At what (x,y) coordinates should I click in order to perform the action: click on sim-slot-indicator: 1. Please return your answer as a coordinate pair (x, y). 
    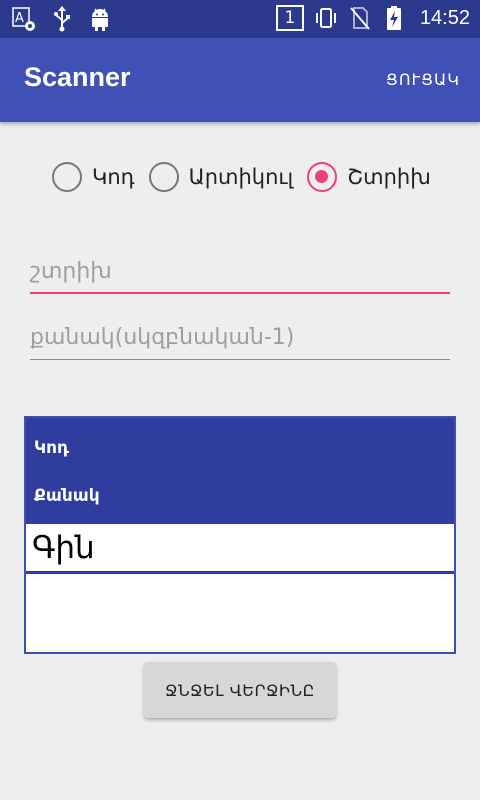
    Looking at the image, I should click on (289, 18).